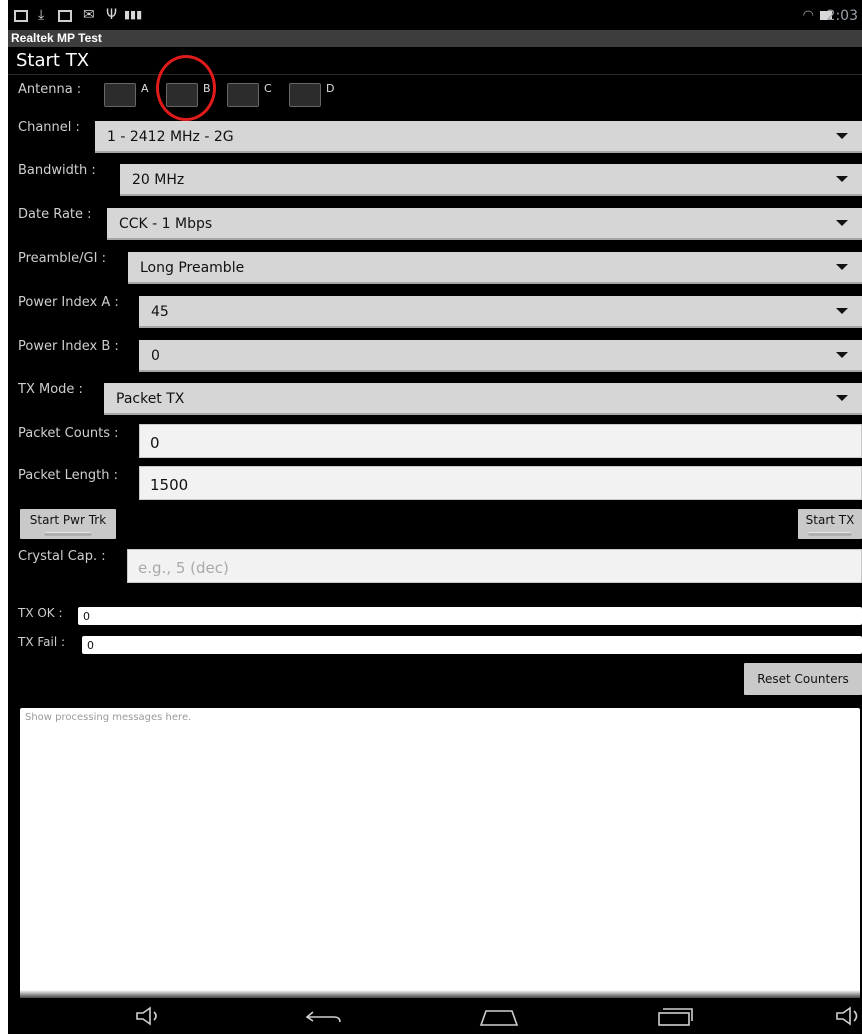 The width and height of the screenshot is (862, 1034). I want to click on power-index-b-value: 0, so click(155, 356).